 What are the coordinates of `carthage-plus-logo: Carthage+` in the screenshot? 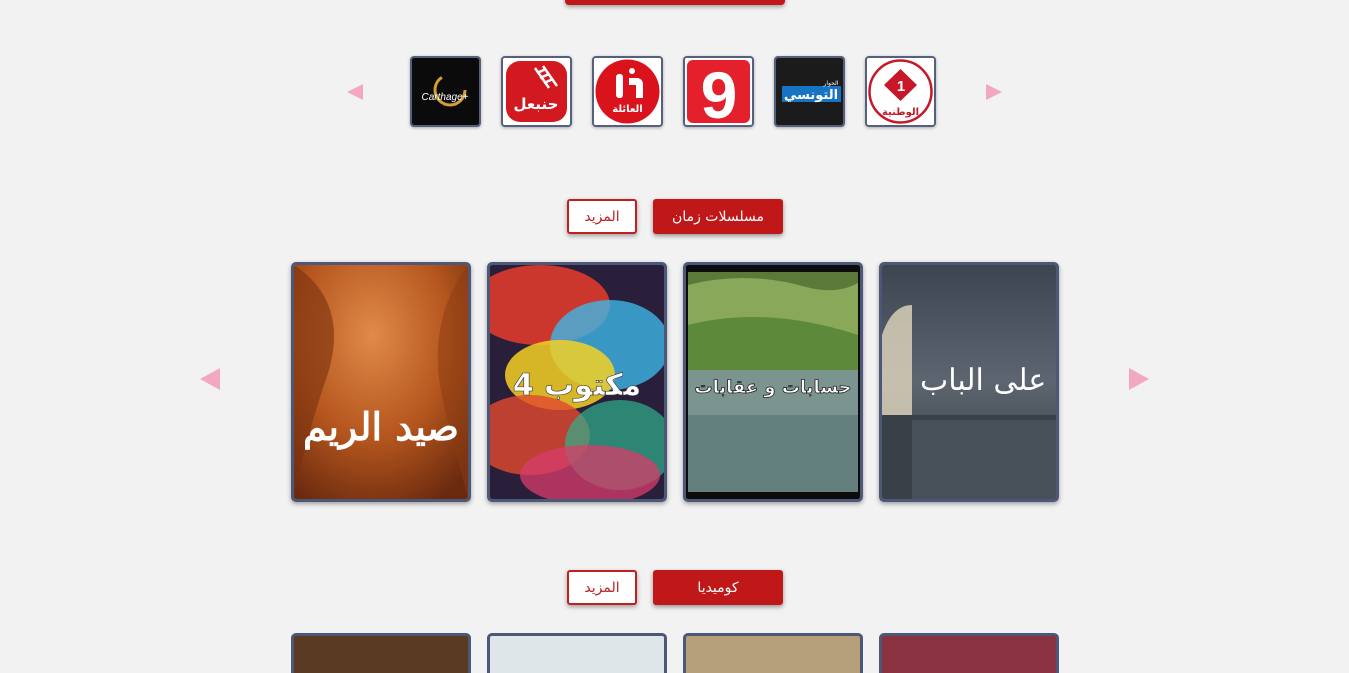 It's located at (445, 91).